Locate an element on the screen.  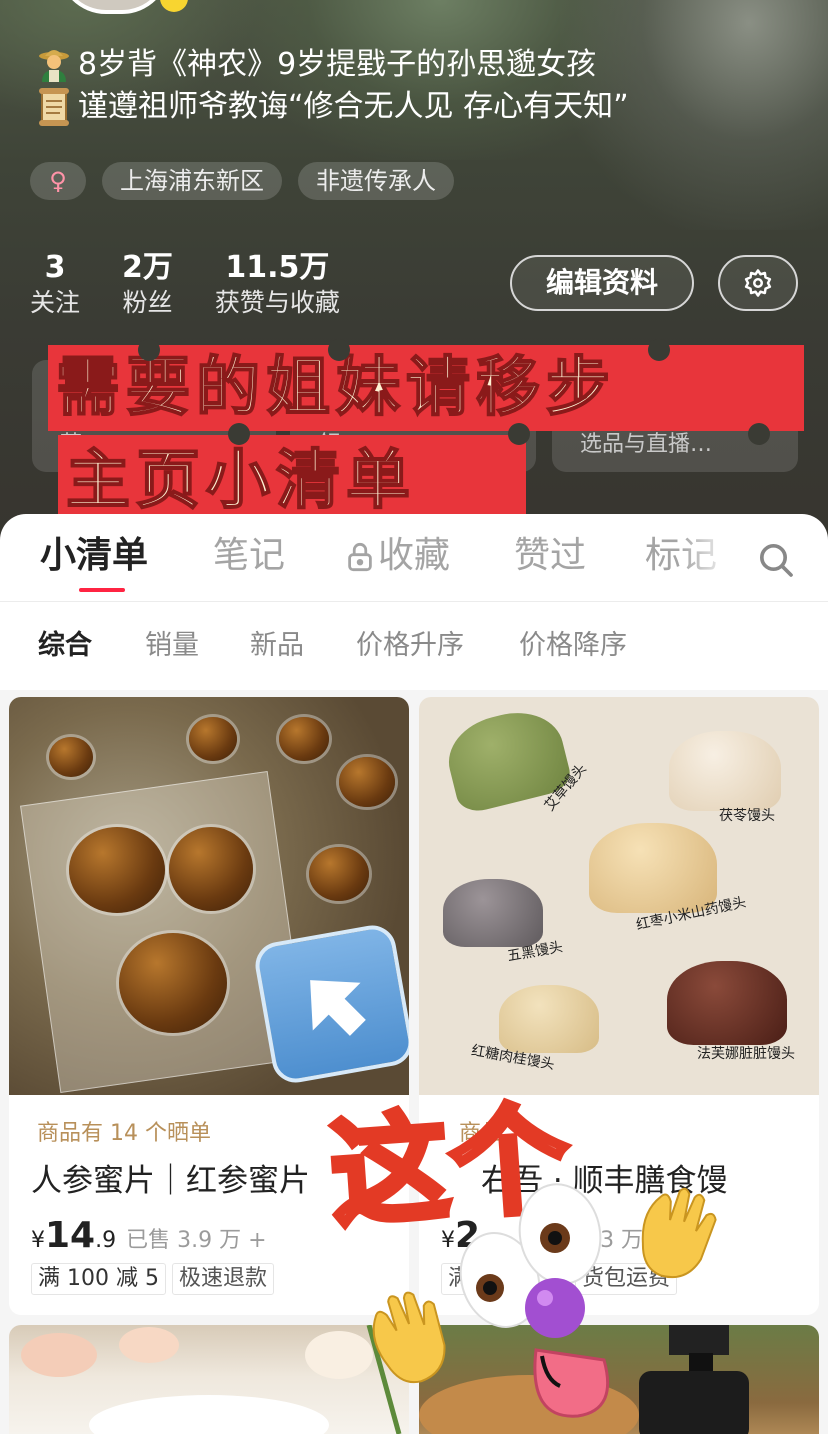
gear-icon is located at coordinates (758, 283).